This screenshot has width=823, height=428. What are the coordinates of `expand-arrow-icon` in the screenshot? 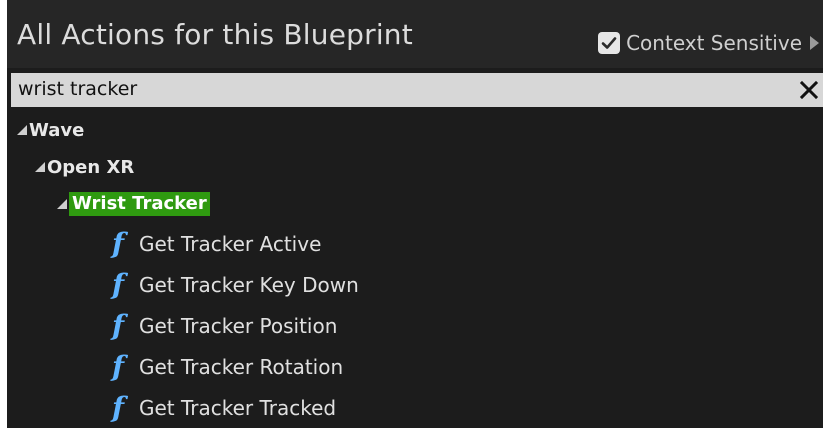 It's located at (814, 43).